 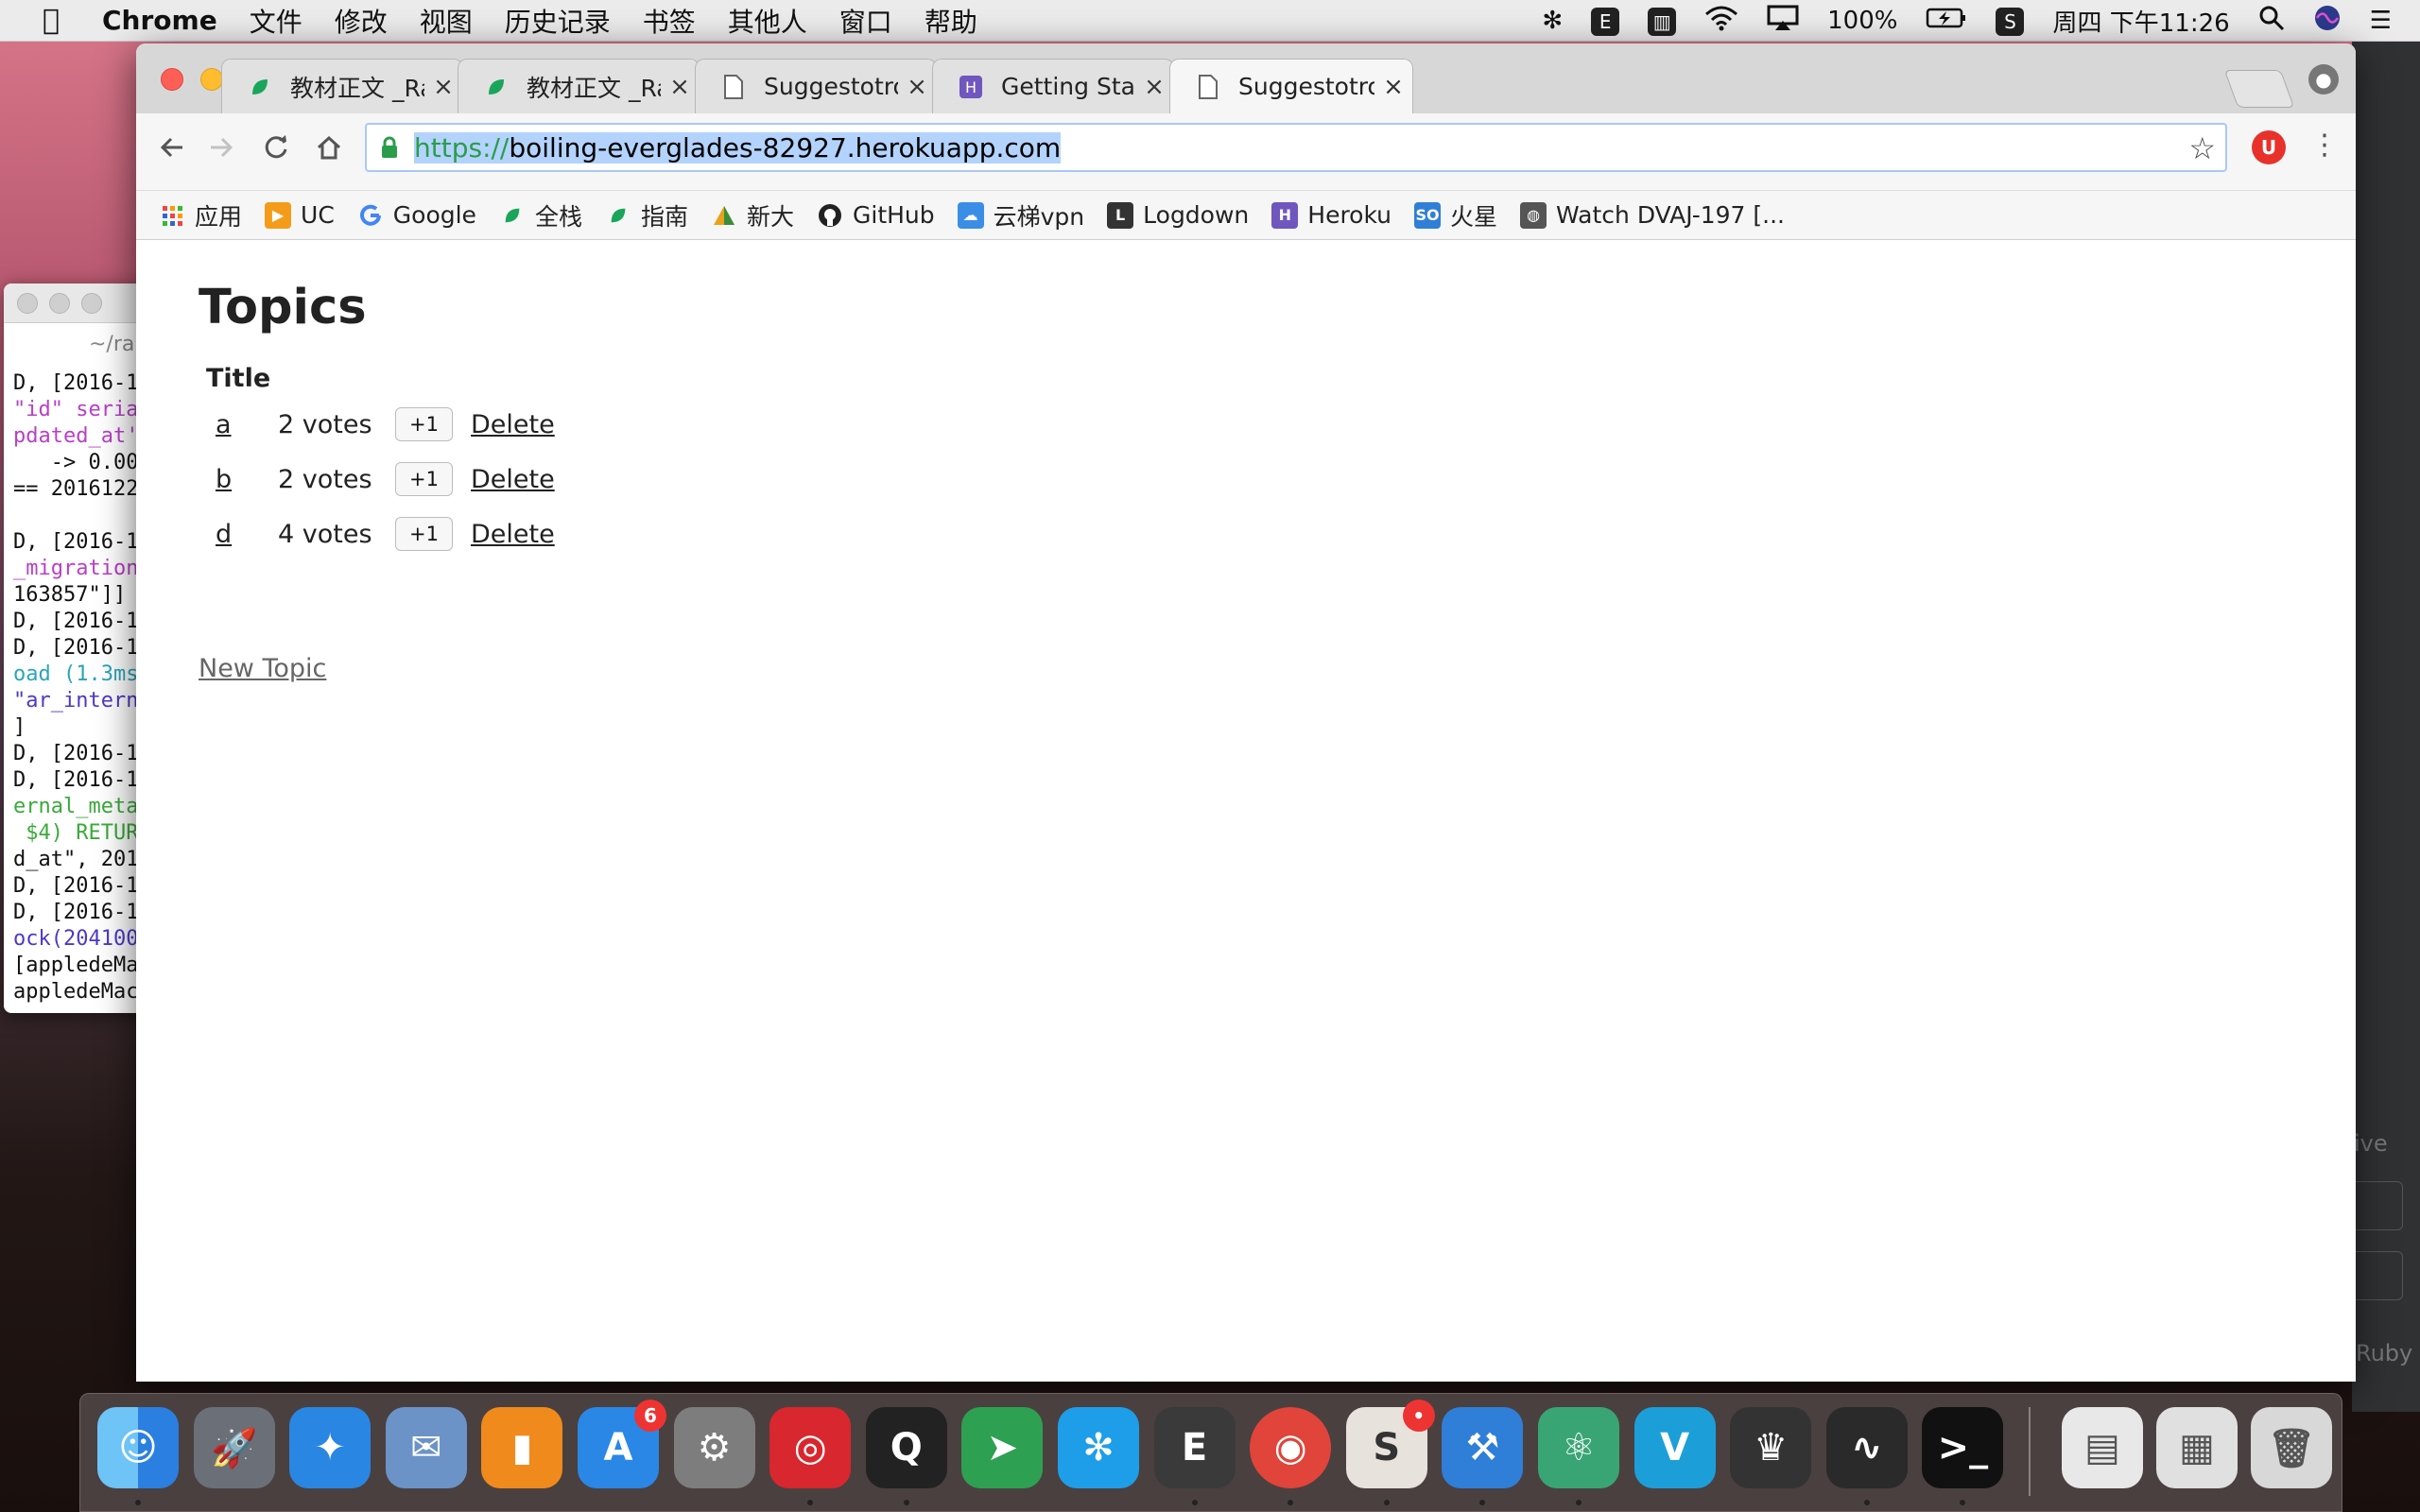 I want to click on menu-file: 文件, so click(x=276, y=21).